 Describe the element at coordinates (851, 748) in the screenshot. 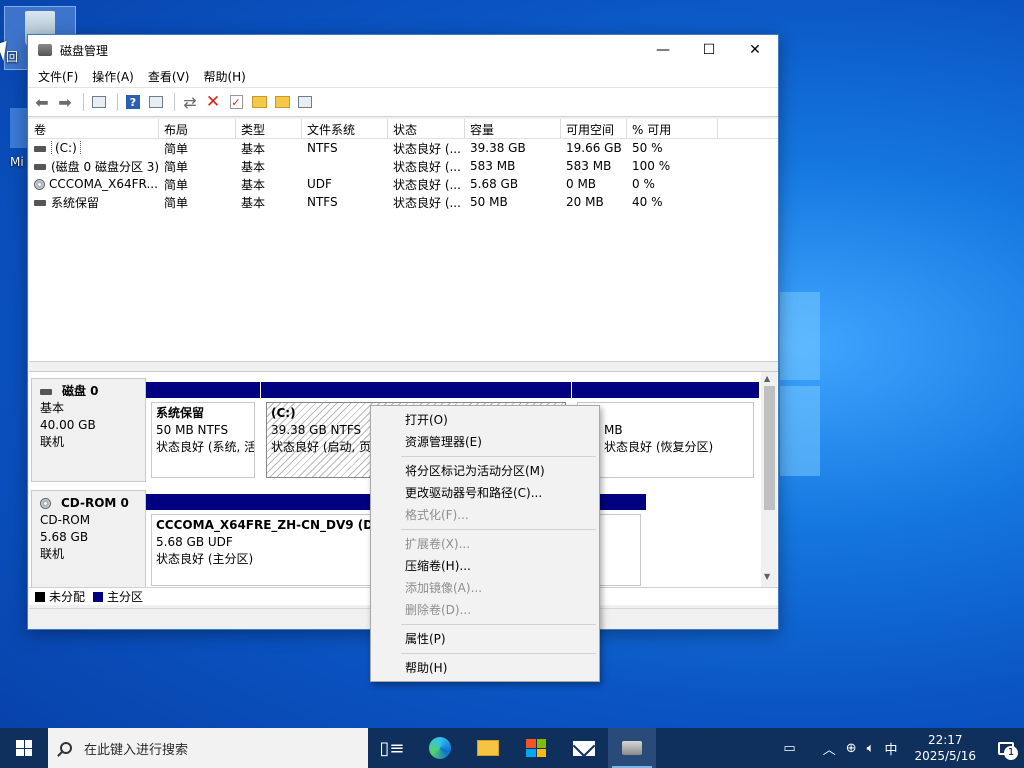

I see `network-globe-icon: ⊕` at that location.